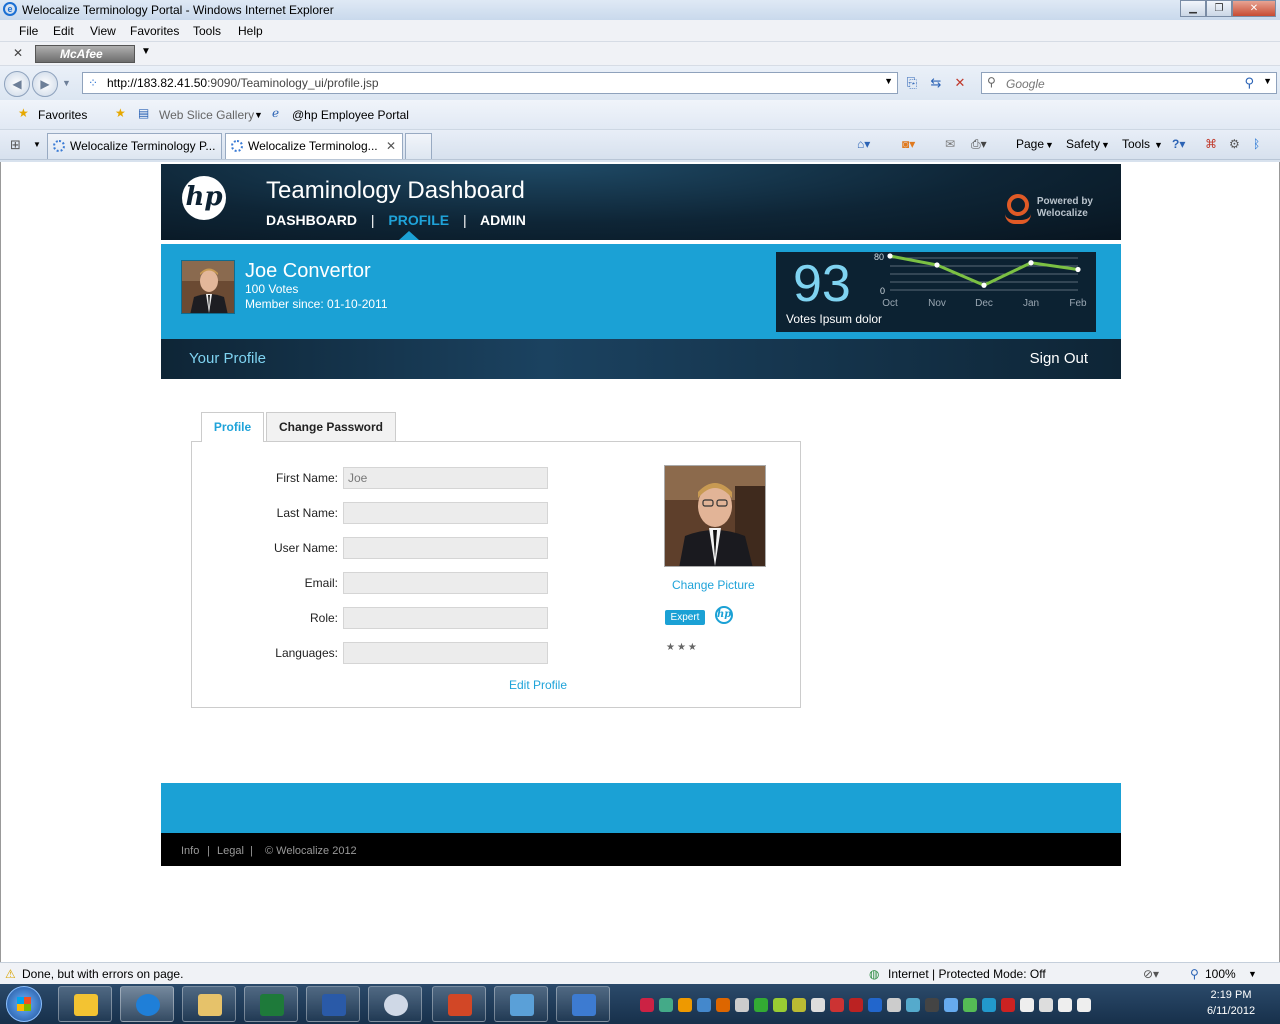 The image size is (1280, 1024). What do you see at coordinates (250, 31) in the screenshot?
I see `menu-help: Help` at bounding box center [250, 31].